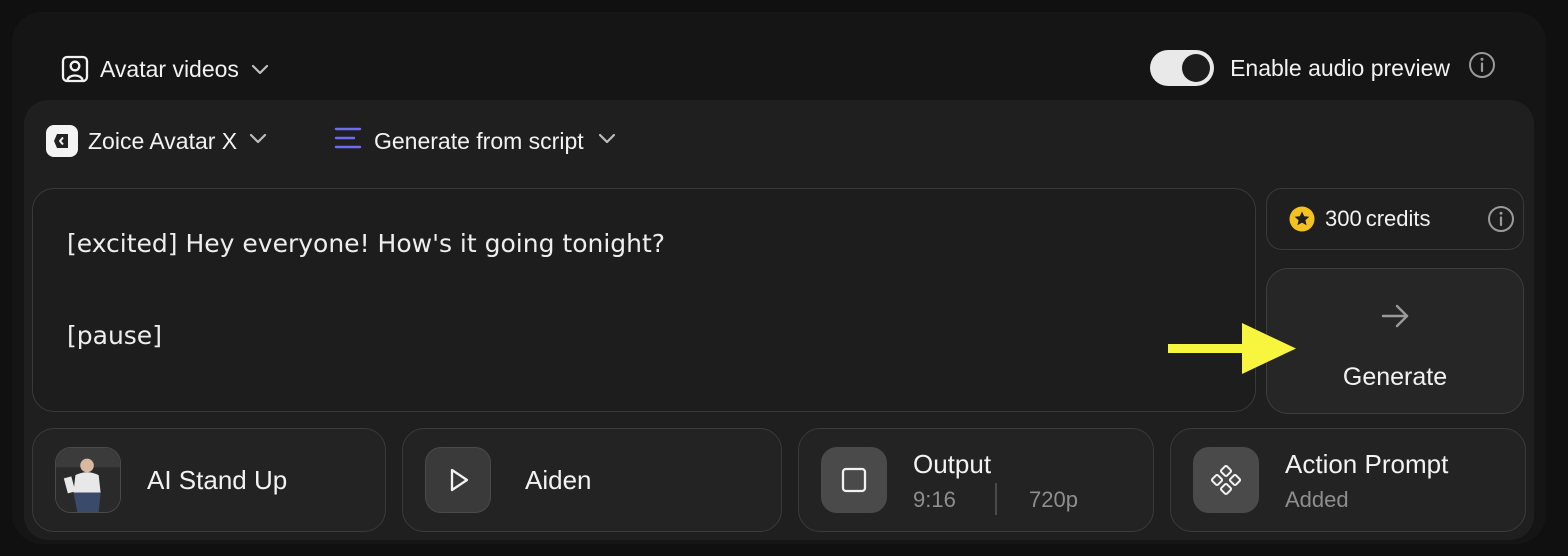 The height and width of the screenshot is (556, 1568). I want to click on avatar-thumbnail, so click(88, 480).